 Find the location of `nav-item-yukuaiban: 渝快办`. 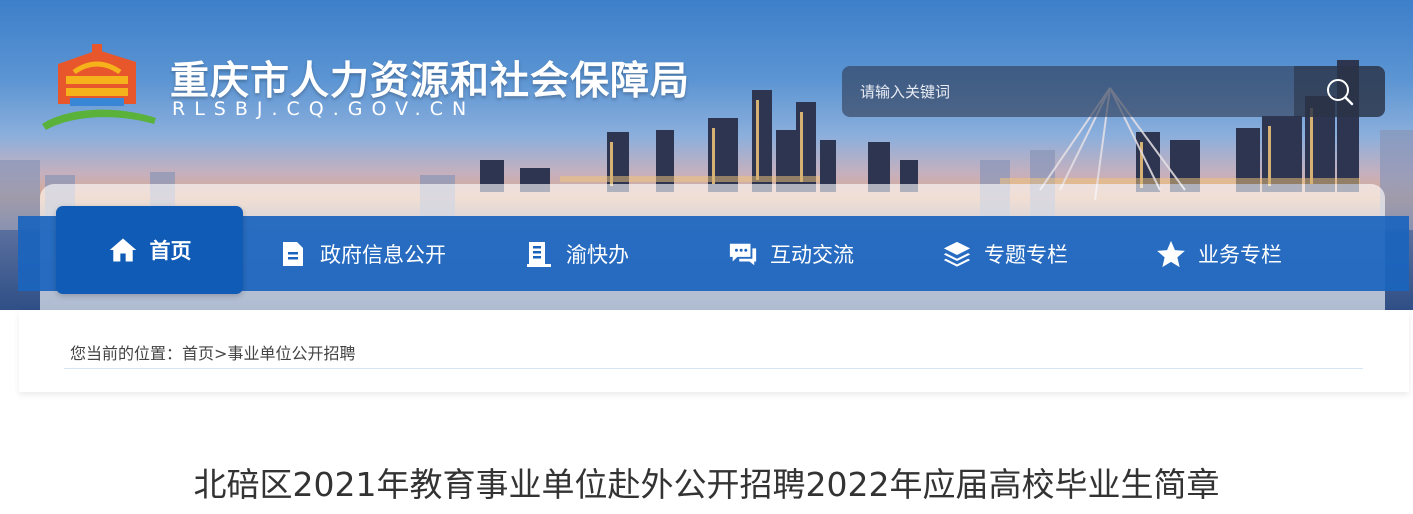

nav-item-yukuaiban: 渝快办 is located at coordinates (576, 253).